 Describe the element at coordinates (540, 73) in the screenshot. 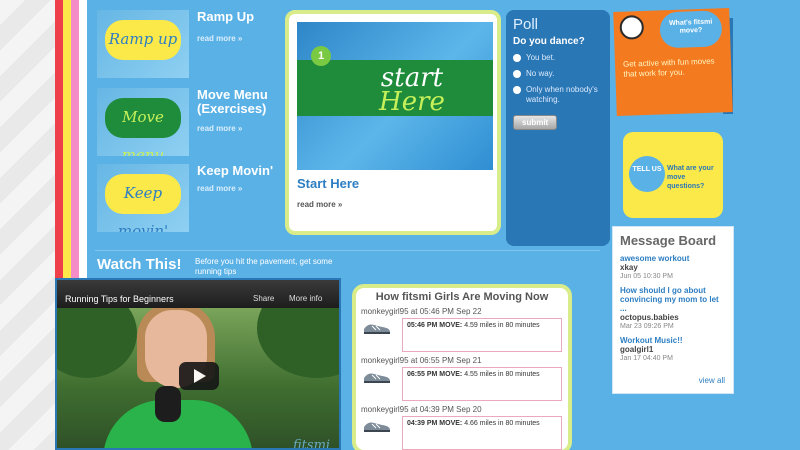

I see `poll-option-label: No way.` at that location.